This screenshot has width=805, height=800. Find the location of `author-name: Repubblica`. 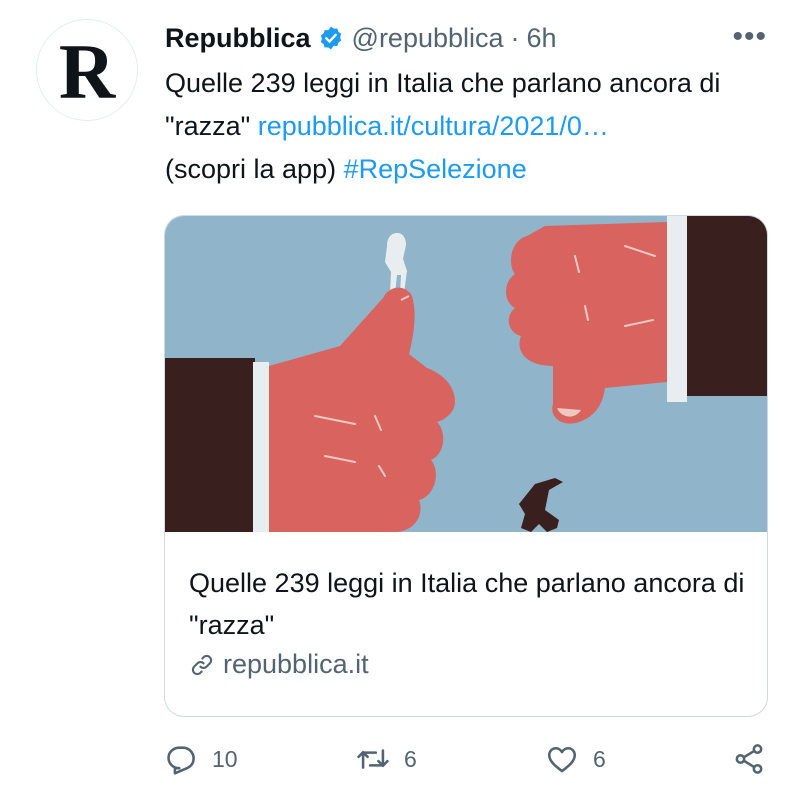

author-name: Repubblica is located at coordinates (238, 38).